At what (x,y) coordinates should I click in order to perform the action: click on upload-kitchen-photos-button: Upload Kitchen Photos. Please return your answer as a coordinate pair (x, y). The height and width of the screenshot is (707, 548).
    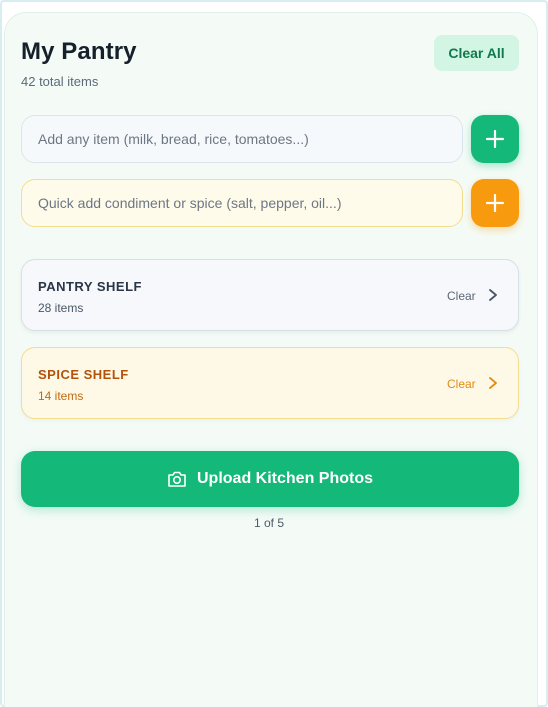
    Looking at the image, I should click on (270, 479).